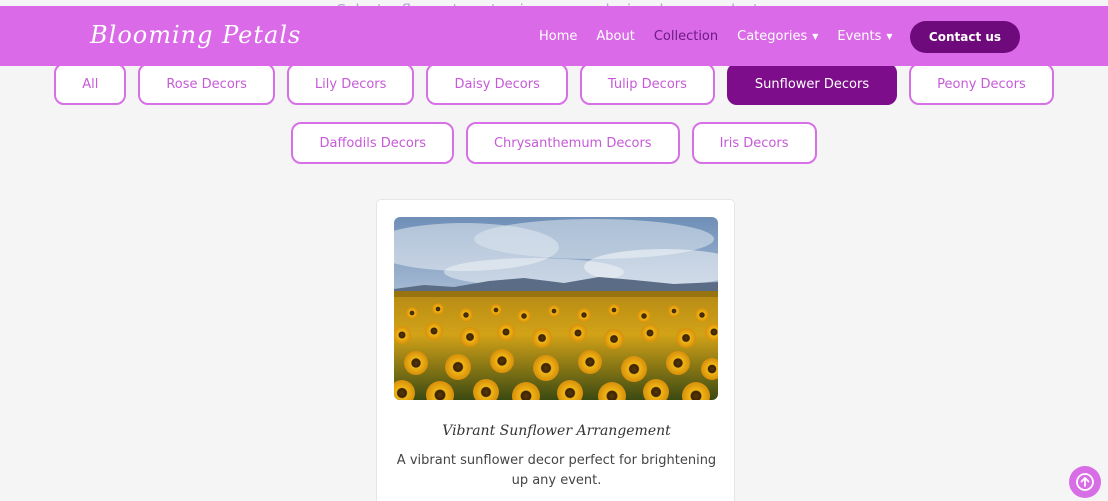  I want to click on filter-daisy: Daisy Decors, so click(497, 84).